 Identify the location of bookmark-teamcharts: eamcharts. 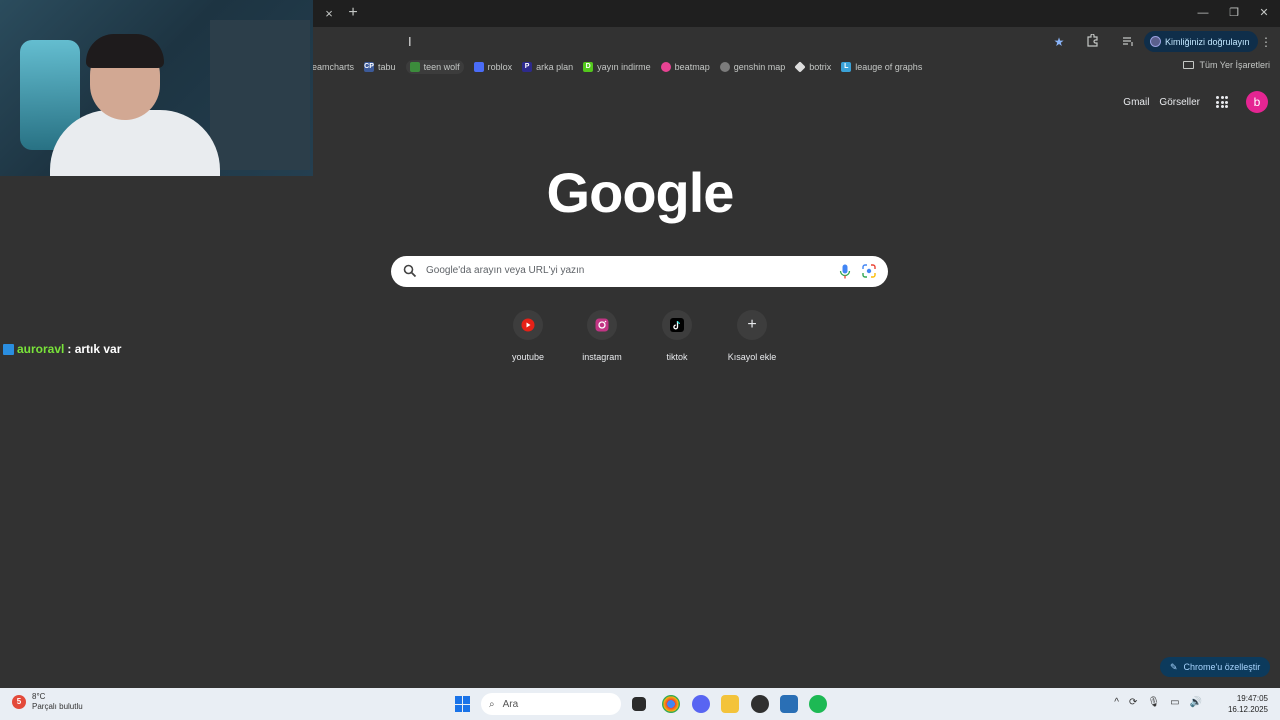
(333, 67).